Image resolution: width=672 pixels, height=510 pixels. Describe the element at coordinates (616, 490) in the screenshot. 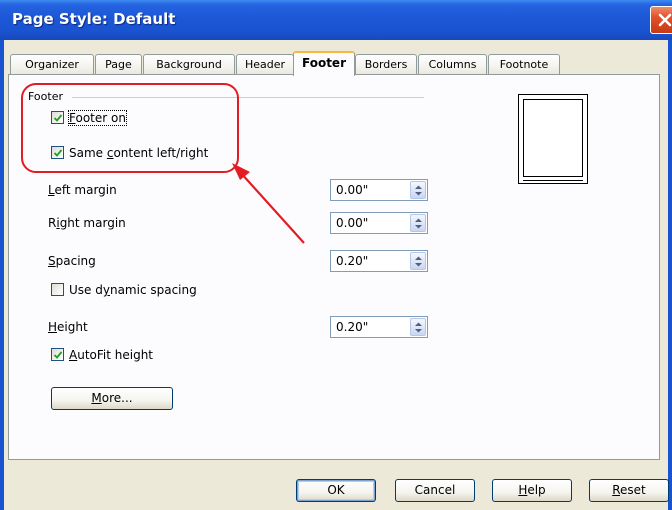

I see `reset-mnemonic: R` at that location.